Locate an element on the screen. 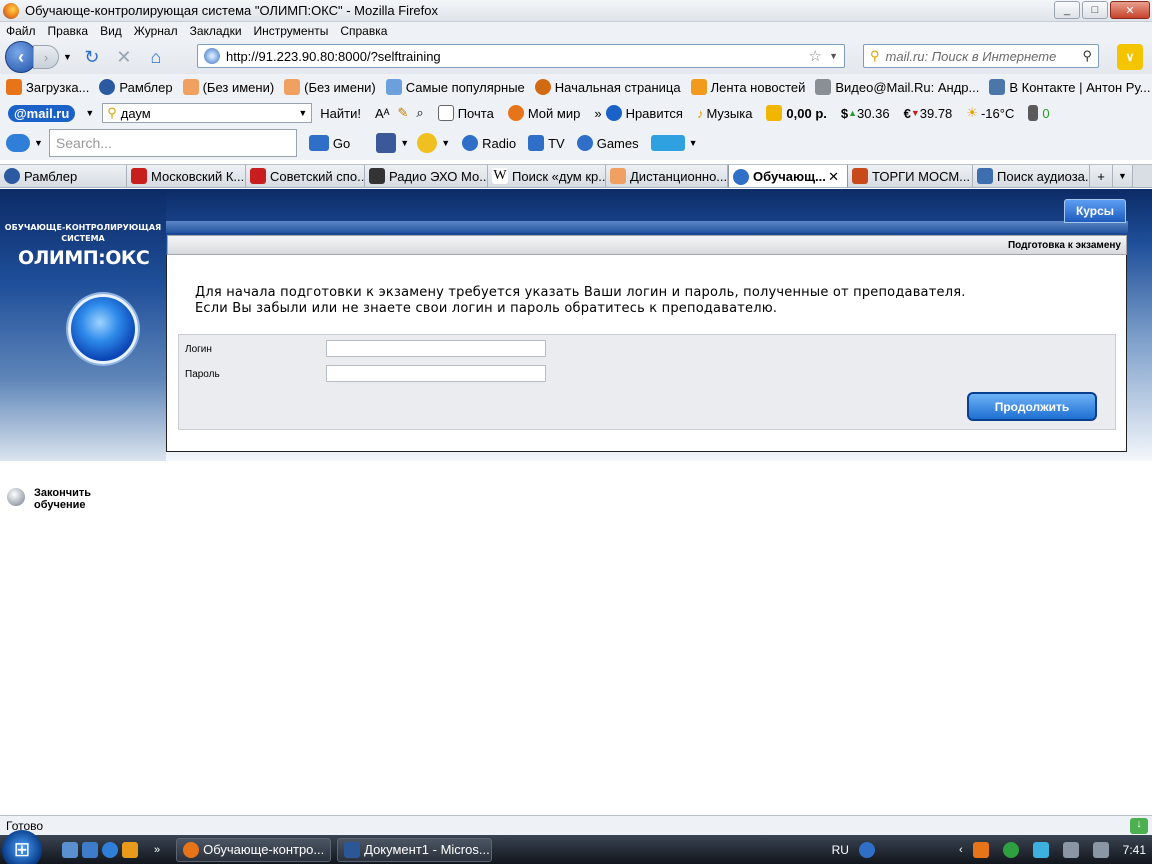 The height and width of the screenshot is (864, 1152). yandex-icon: ∨ is located at coordinates (1130, 57).